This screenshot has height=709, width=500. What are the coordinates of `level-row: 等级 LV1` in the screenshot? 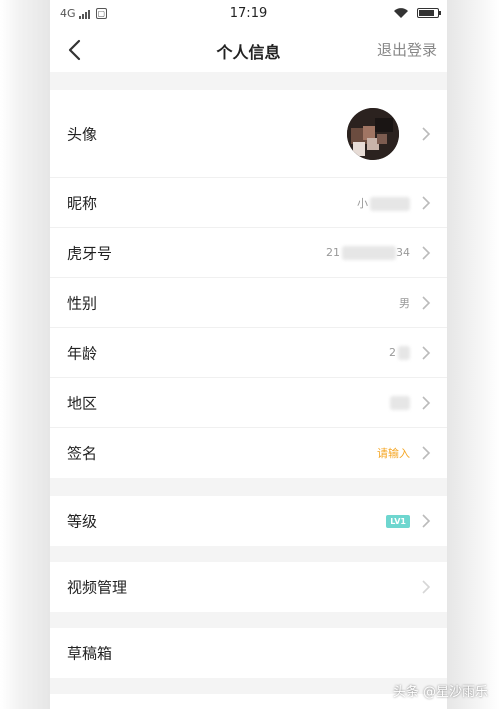 It's located at (248, 521).